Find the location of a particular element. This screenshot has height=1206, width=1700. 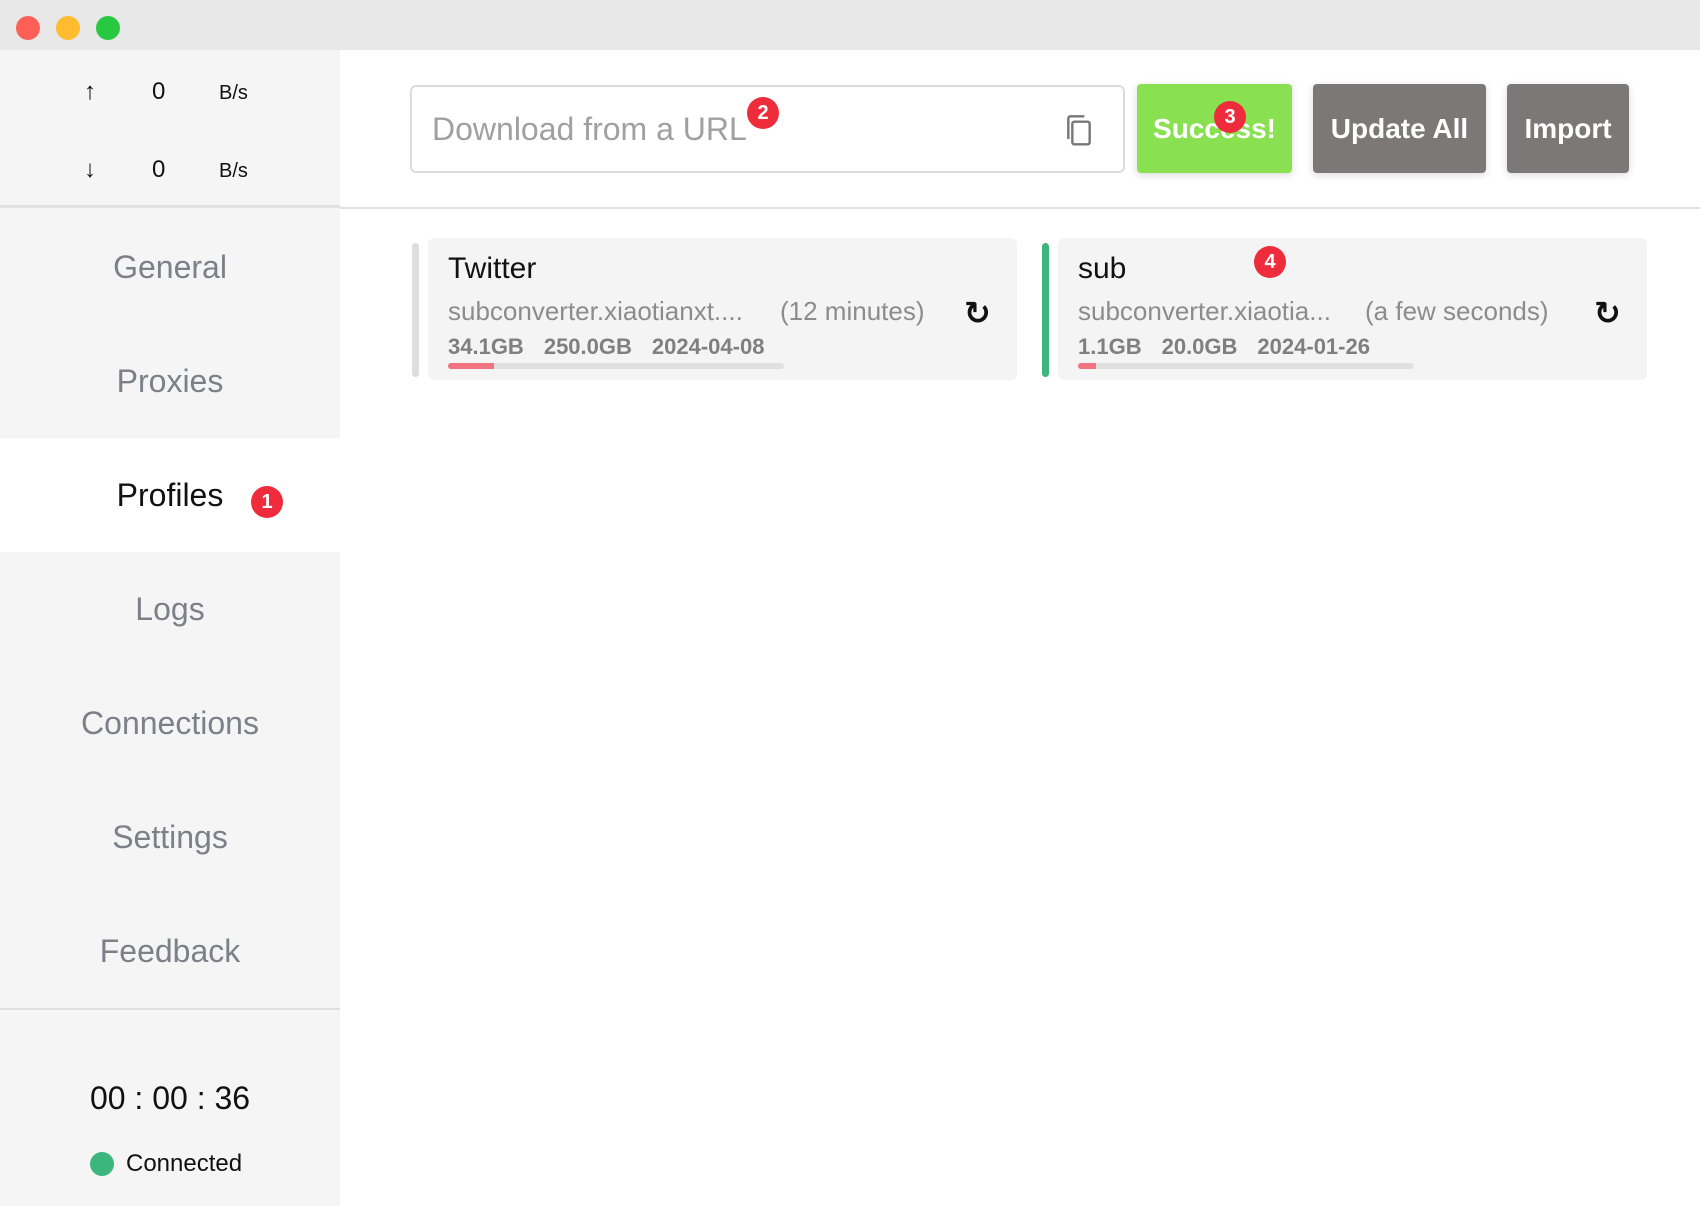

download-value: 0 is located at coordinates (159, 169).